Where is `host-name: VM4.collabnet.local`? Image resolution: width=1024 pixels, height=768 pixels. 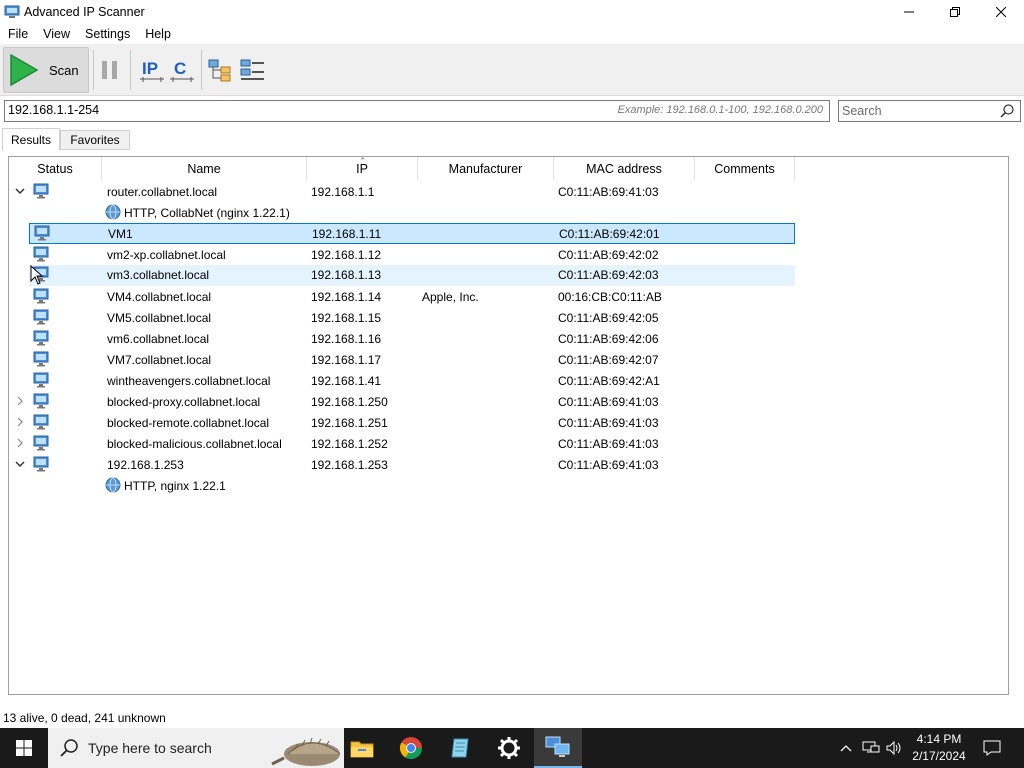 host-name: VM4.collabnet.local is located at coordinates (159, 297).